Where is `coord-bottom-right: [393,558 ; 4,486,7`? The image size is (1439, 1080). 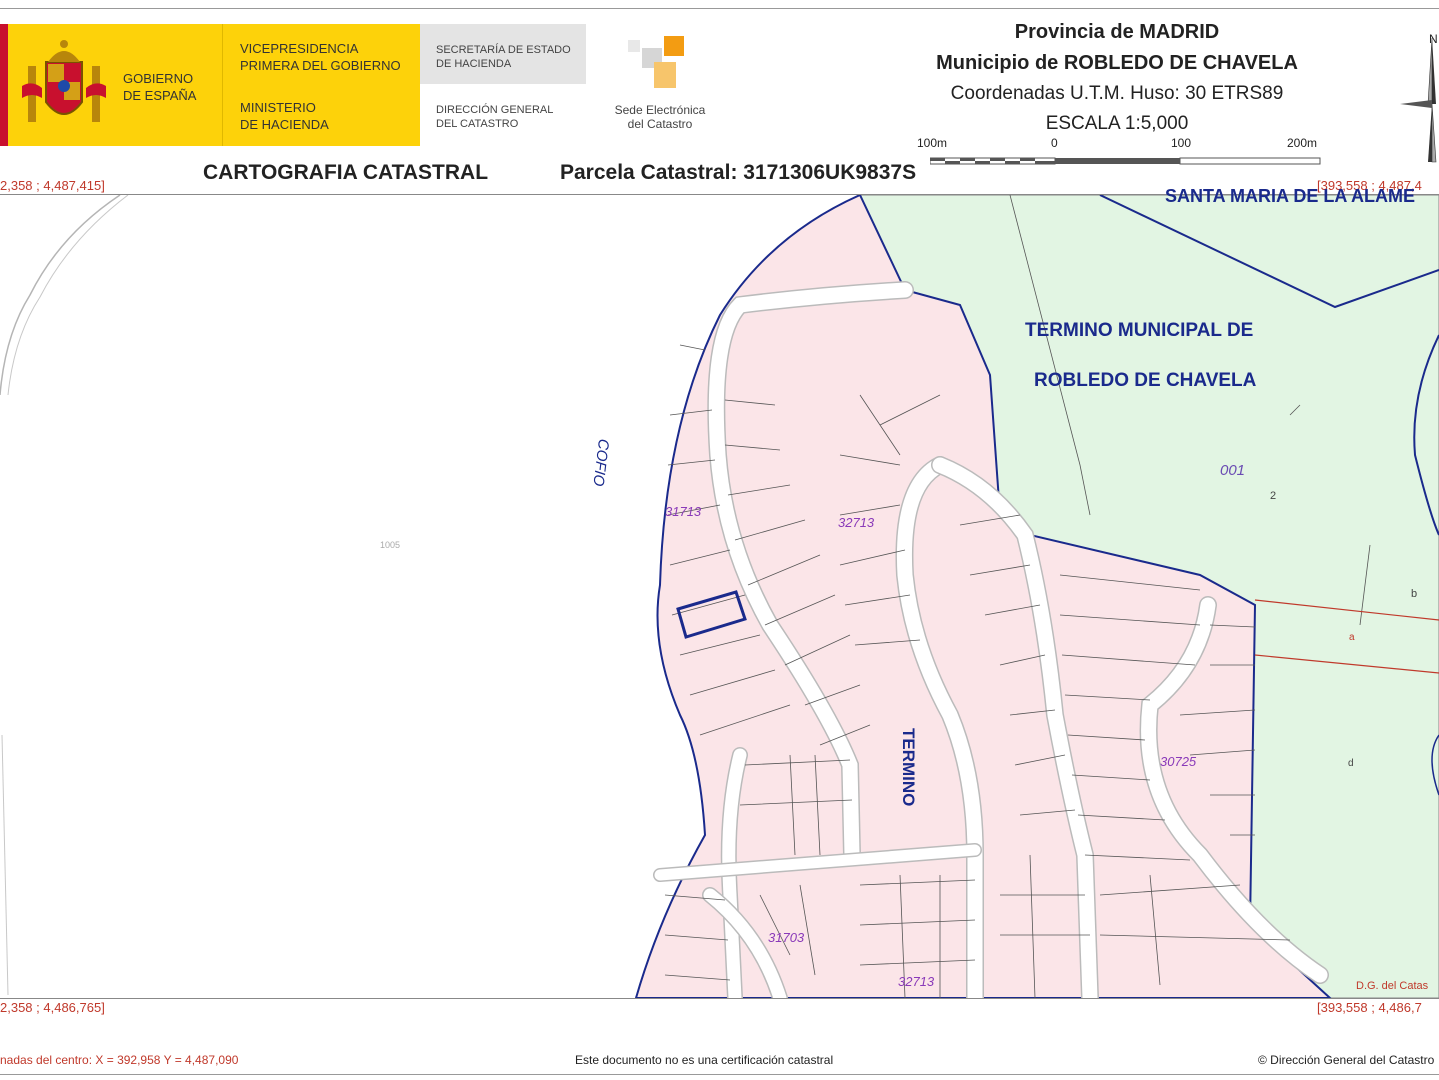
coord-bottom-right: [393,558 ; 4,486,7 is located at coordinates (1369, 1007).